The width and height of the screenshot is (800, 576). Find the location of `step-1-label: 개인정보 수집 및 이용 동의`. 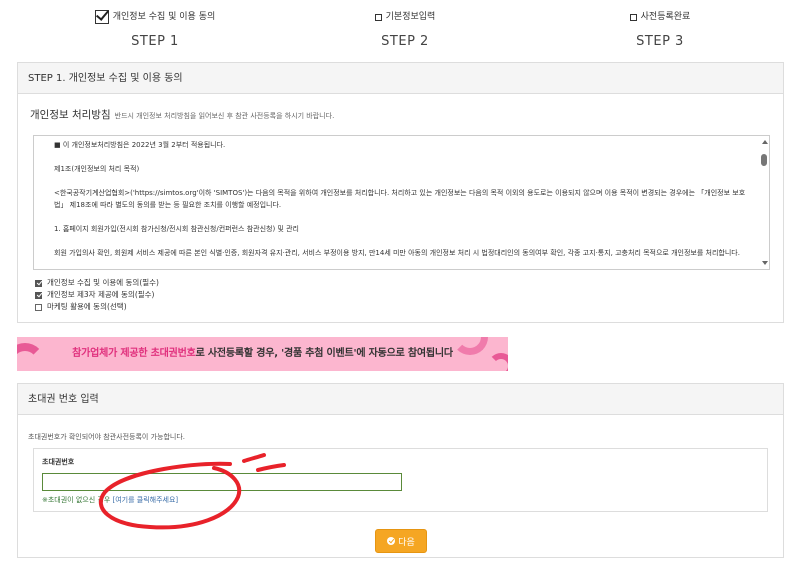

step-1-label: 개인정보 수집 및 이용 동의 is located at coordinates (164, 17).